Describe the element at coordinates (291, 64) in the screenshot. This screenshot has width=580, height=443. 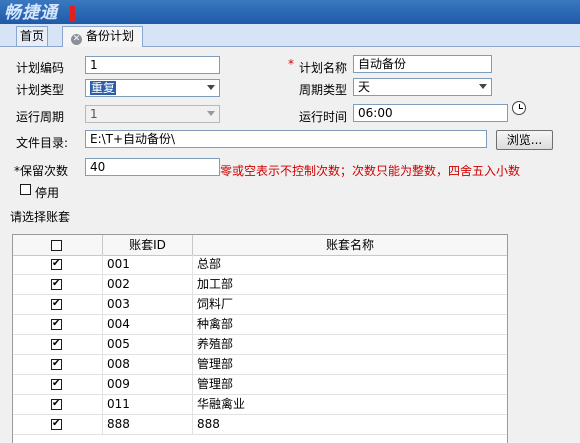
I see `required-mark: *` at that location.